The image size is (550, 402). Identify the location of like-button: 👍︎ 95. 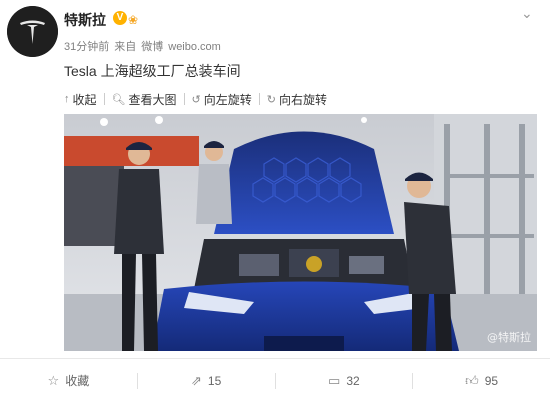
(481, 380).